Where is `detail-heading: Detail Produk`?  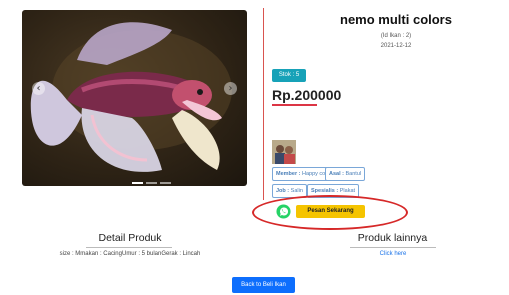
detail-heading: Detail Produk is located at coordinates (130, 238).